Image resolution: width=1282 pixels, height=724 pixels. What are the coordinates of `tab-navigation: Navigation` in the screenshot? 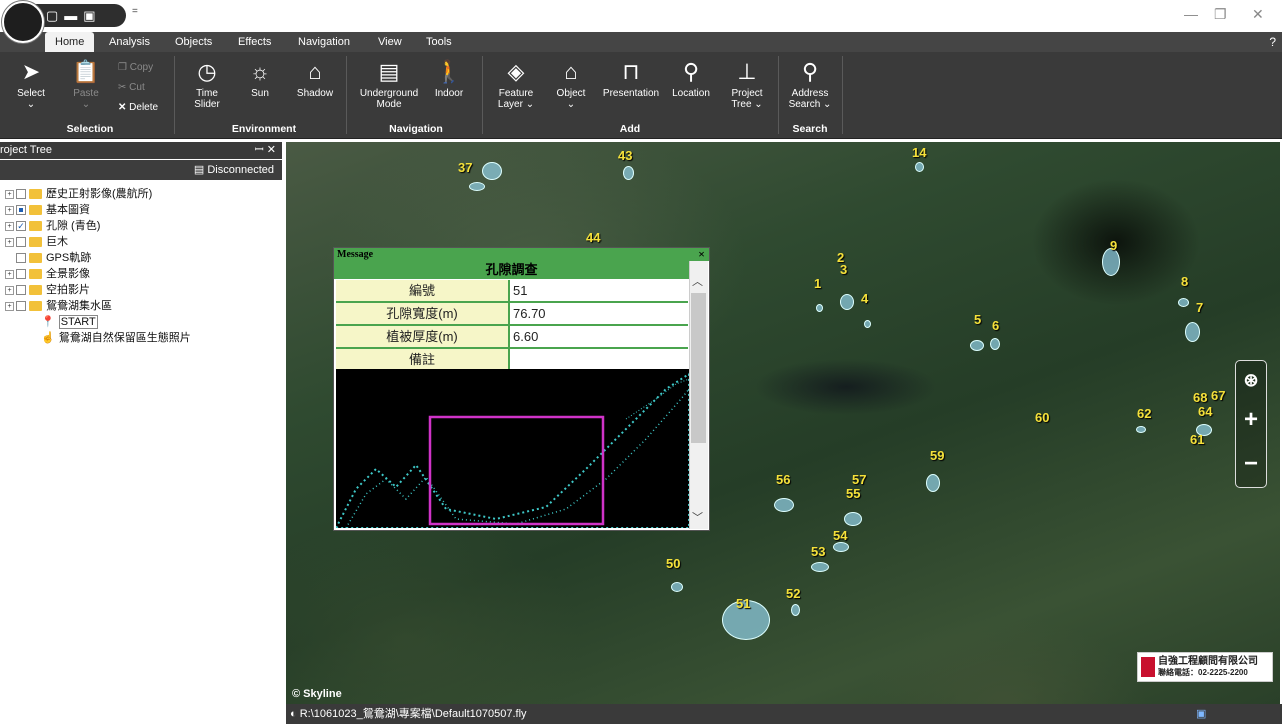 It's located at (324, 42).